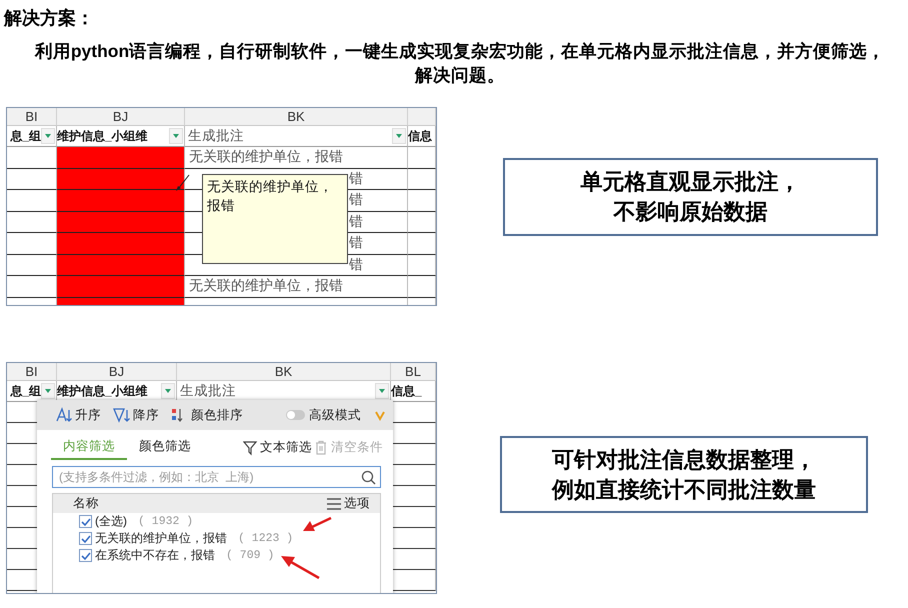 Image resolution: width=908 pixels, height=608 pixels. Describe the element at coordinates (207, 415) in the screenshot. I see `sort-button: 颜色排序` at that location.